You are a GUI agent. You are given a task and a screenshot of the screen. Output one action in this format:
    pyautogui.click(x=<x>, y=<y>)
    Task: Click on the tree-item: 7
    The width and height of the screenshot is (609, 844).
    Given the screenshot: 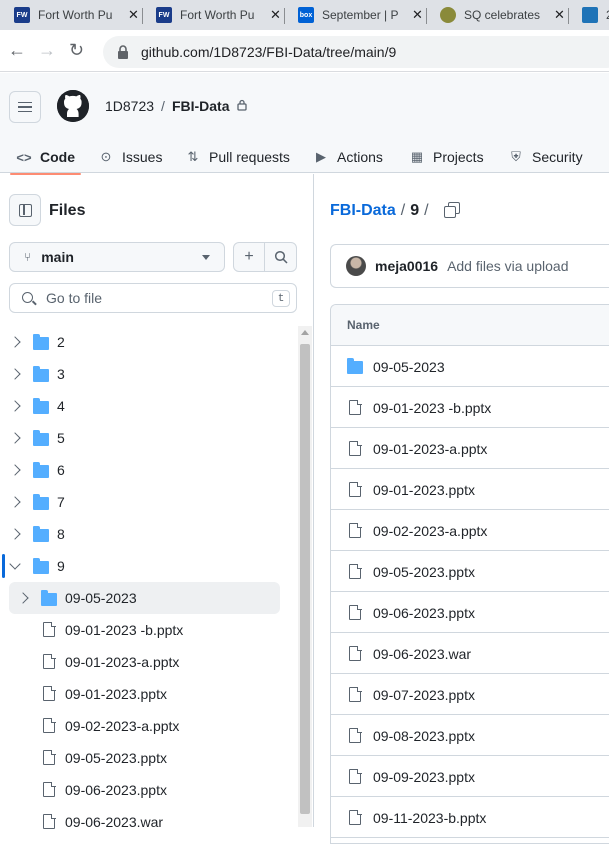 What is the action you would take?
    pyautogui.click(x=148, y=502)
    